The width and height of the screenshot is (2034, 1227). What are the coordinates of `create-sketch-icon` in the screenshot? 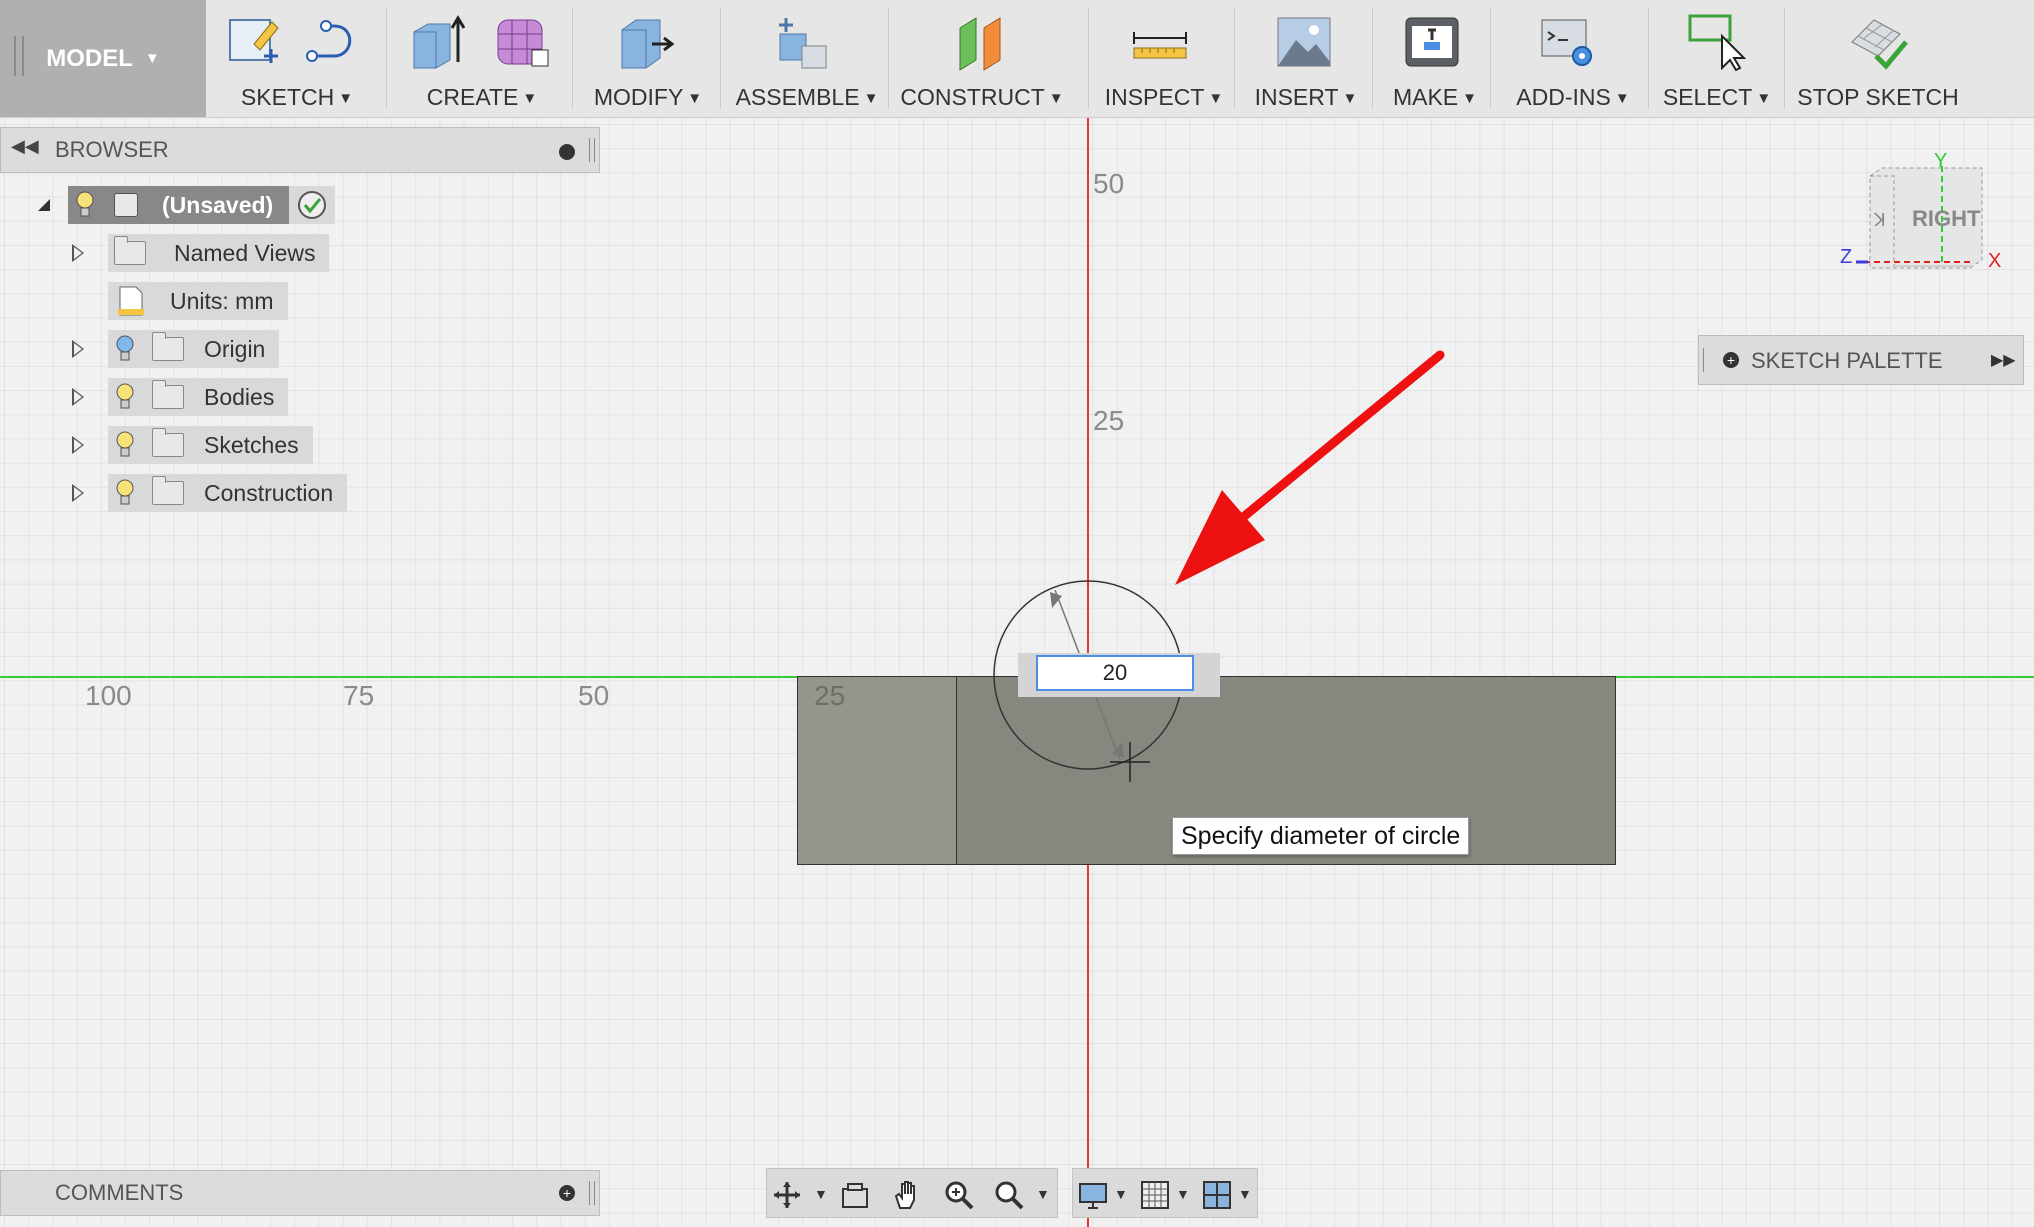 It's located at (254, 42).